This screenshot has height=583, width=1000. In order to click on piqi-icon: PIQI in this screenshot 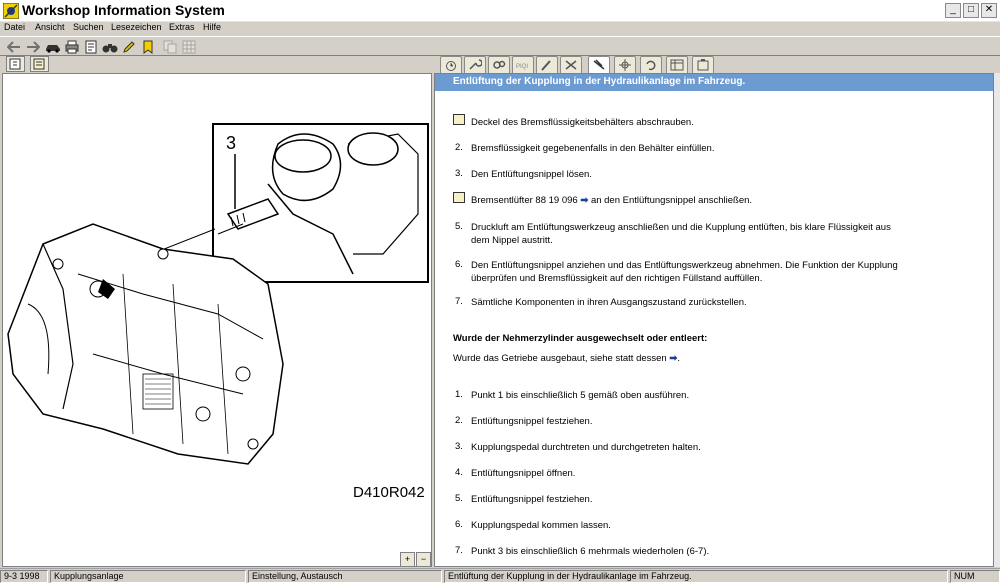, I will do `click(523, 64)`.